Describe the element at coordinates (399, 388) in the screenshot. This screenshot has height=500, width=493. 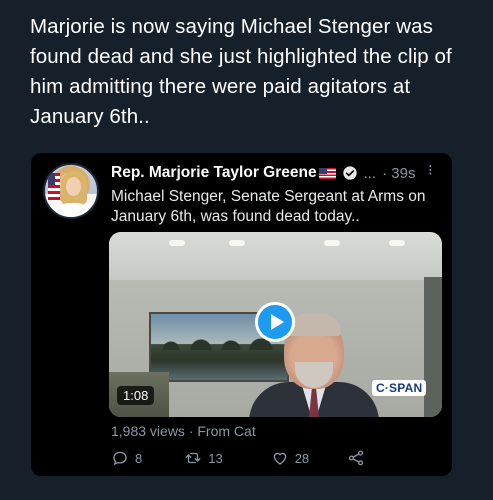
I see `cspan-watermark: C·SPAN` at that location.